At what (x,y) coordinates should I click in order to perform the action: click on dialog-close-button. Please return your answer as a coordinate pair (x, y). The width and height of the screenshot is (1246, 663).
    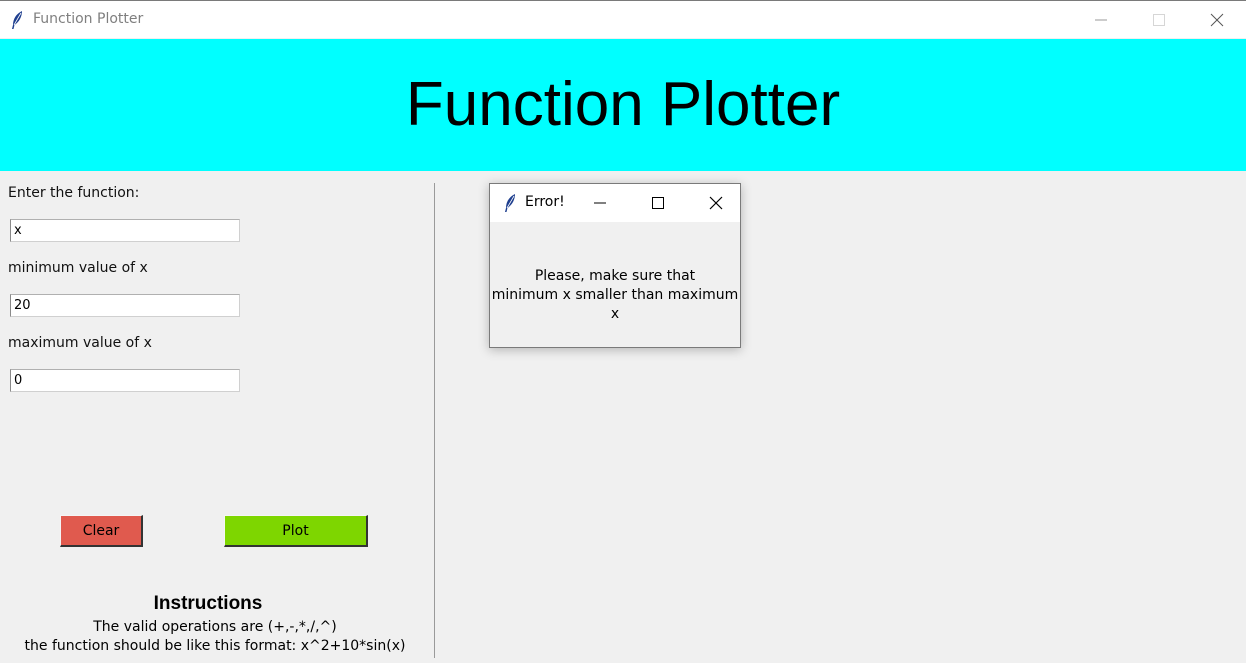
    Looking at the image, I should click on (716, 203).